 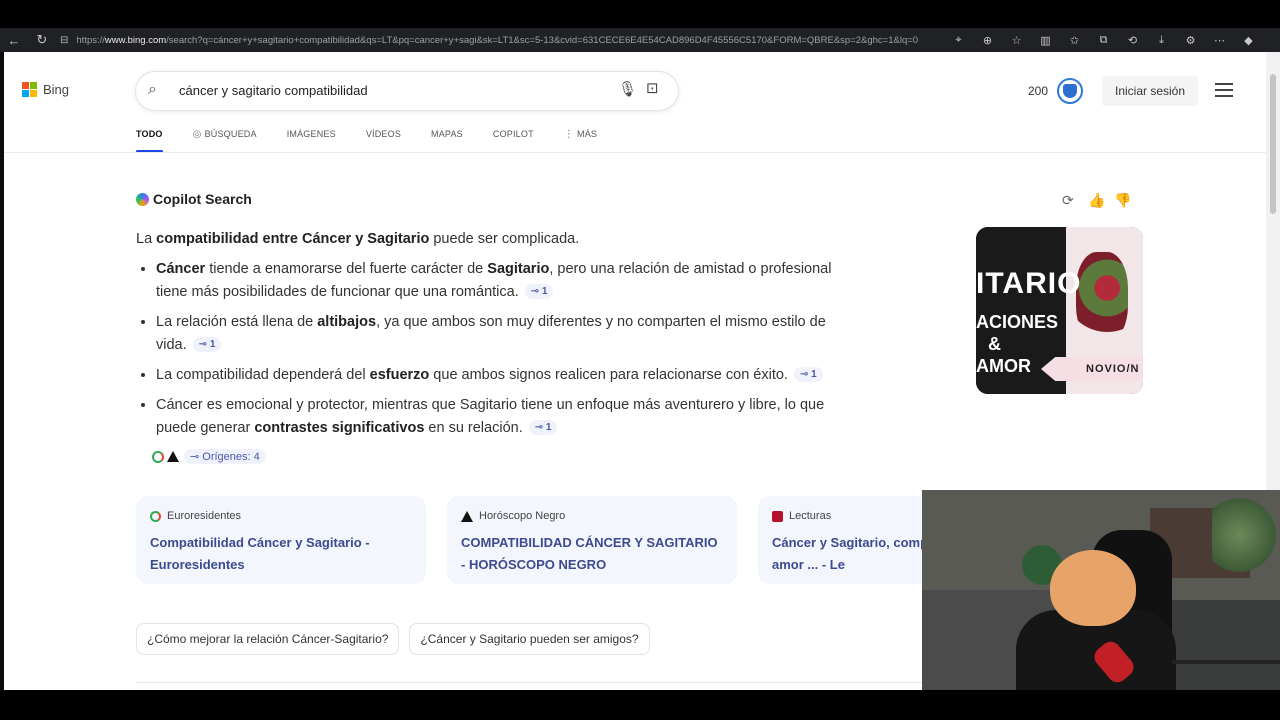 What do you see at coordinates (158, 456) in the screenshot?
I see `euroresidentes-favicon-icon` at bounding box center [158, 456].